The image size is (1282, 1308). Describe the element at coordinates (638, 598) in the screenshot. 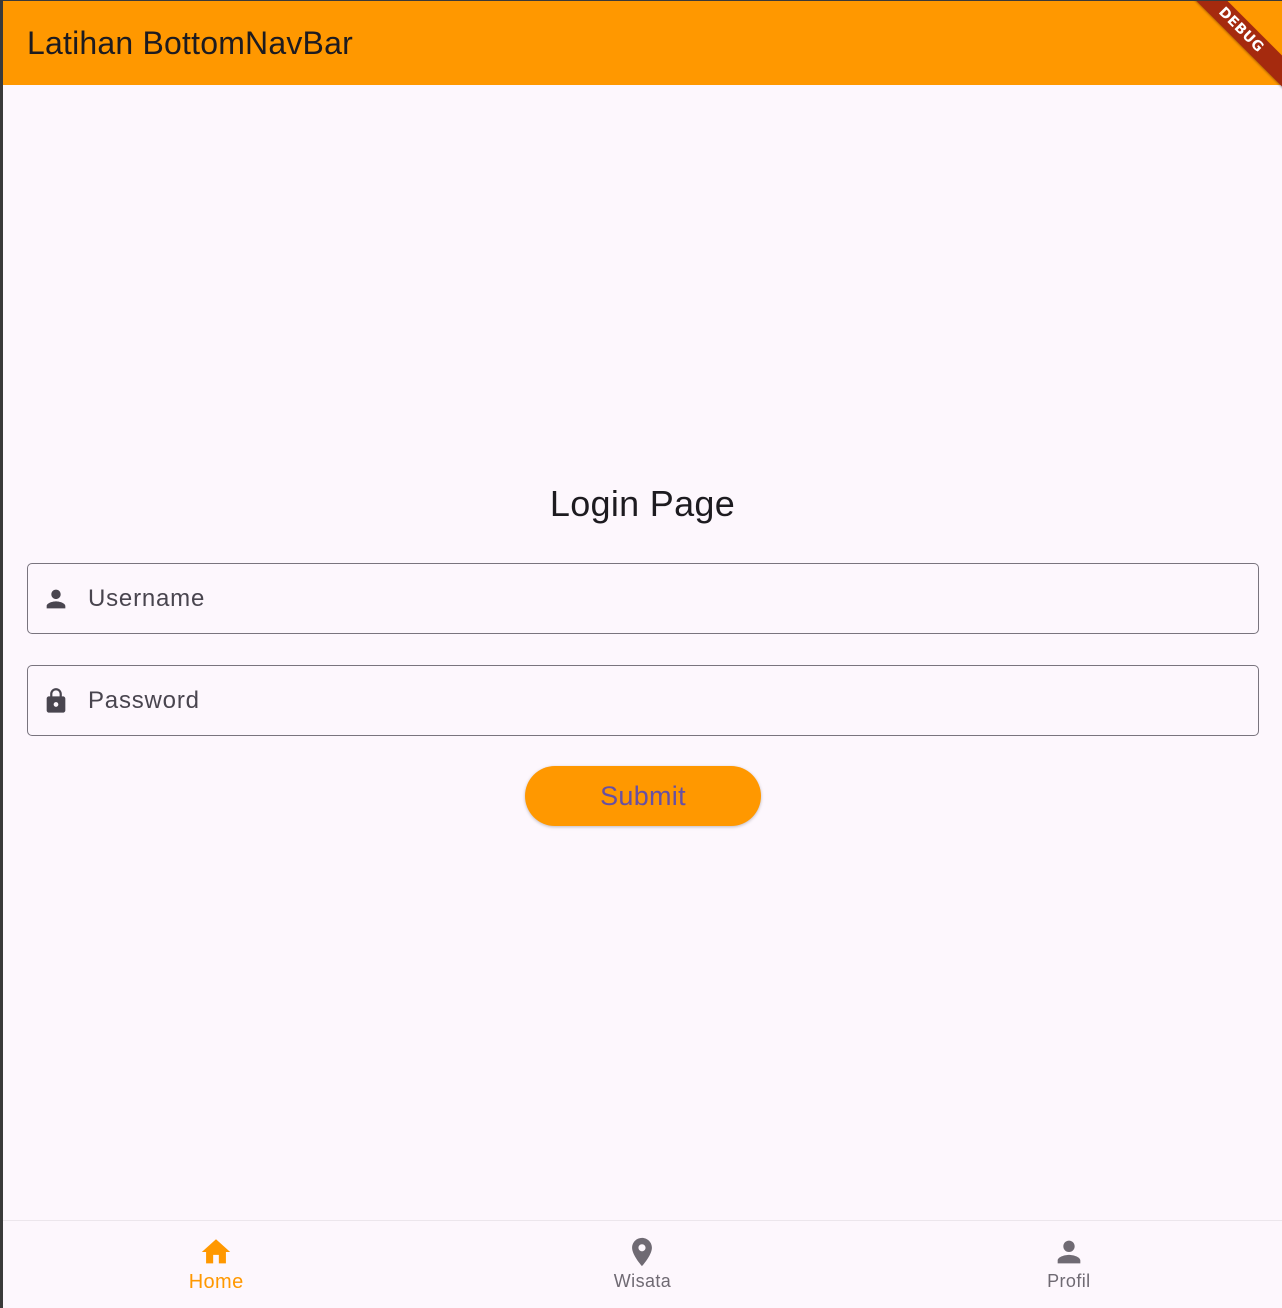

I see `username-input` at that location.